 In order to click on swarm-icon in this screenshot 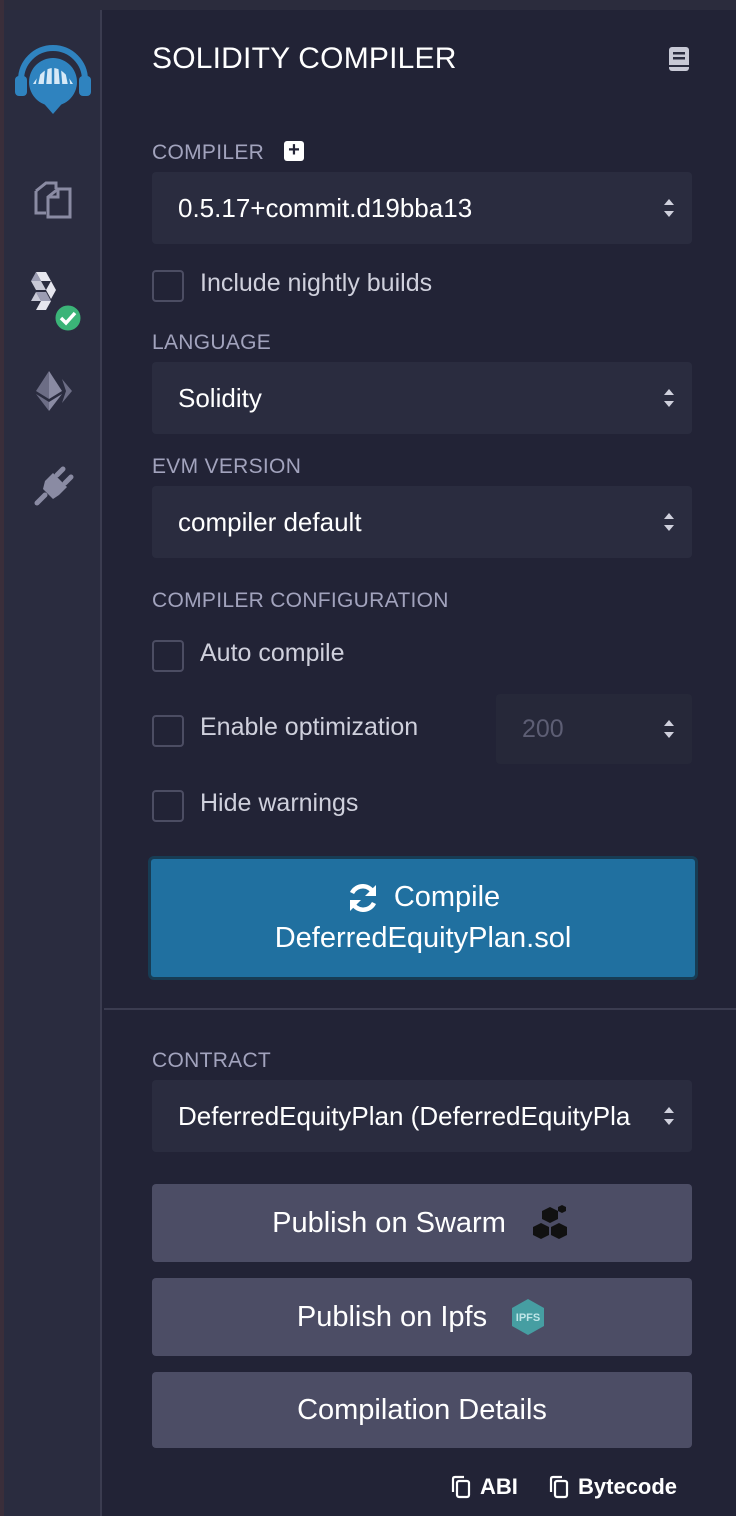, I will do `click(549, 1222)`.